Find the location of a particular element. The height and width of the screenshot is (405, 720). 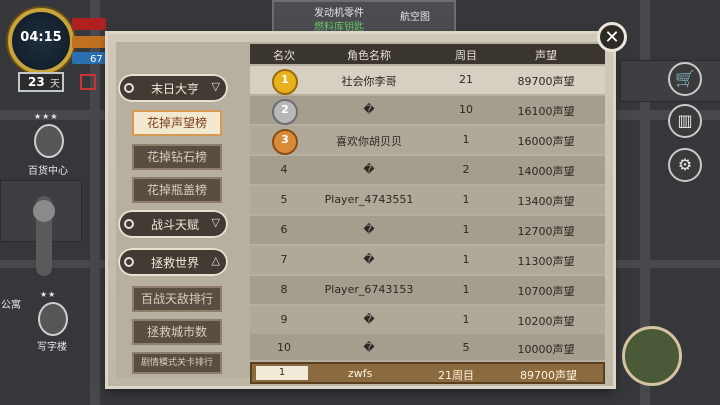

gear-icon: ⚙ is located at coordinates (685, 165).